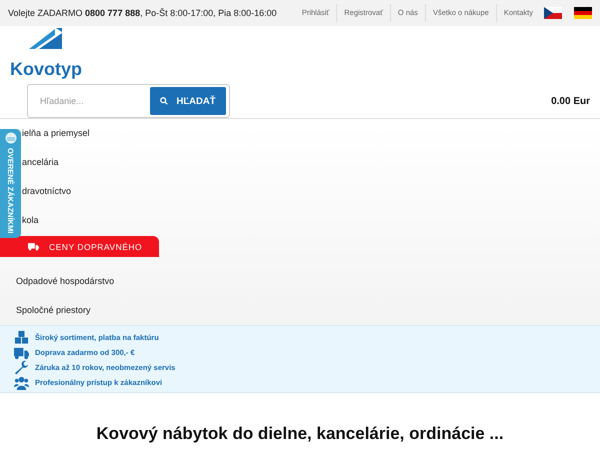 The width and height of the screenshot is (600, 450). What do you see at coordinates (164, 101) in the screenshot?
I see `search-icon` at bounding box center [164, 101].